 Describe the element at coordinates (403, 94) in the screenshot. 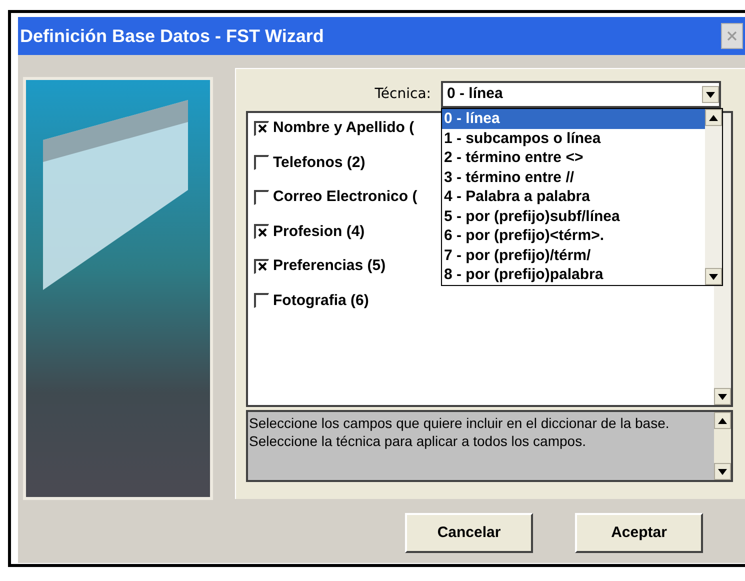

I see `technique-label: Técnica:` at that location.